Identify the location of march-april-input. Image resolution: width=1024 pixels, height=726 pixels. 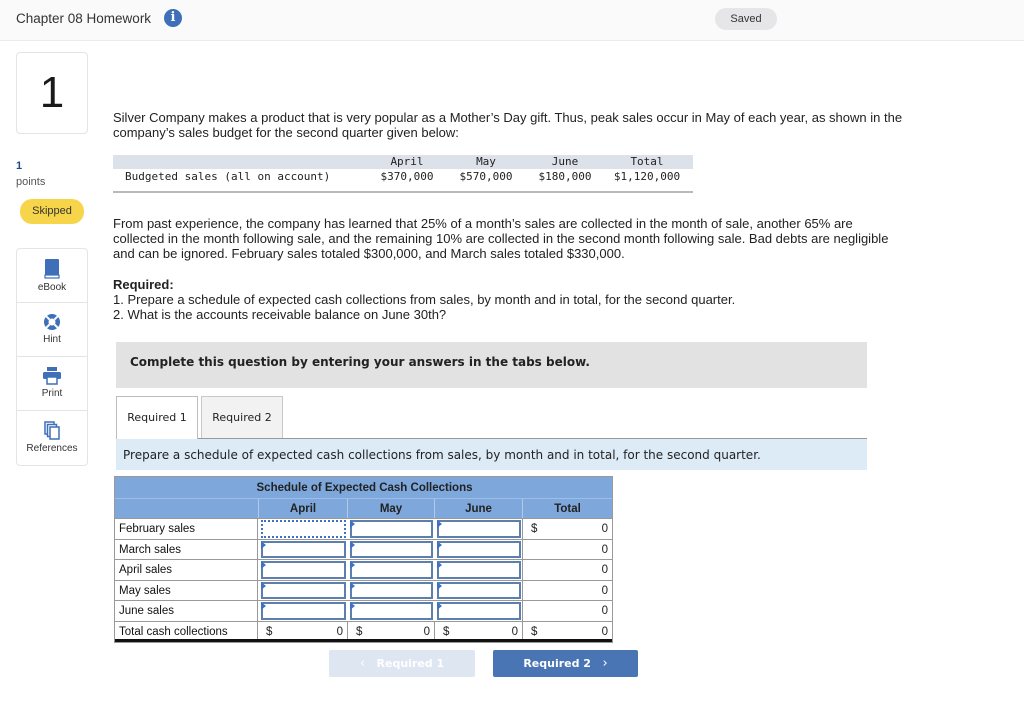
(303, 549).